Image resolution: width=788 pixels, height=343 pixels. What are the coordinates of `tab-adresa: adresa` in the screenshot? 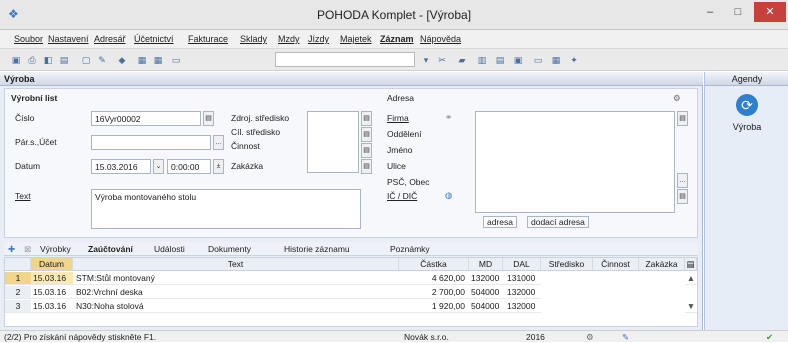 It's located at (500, 222).